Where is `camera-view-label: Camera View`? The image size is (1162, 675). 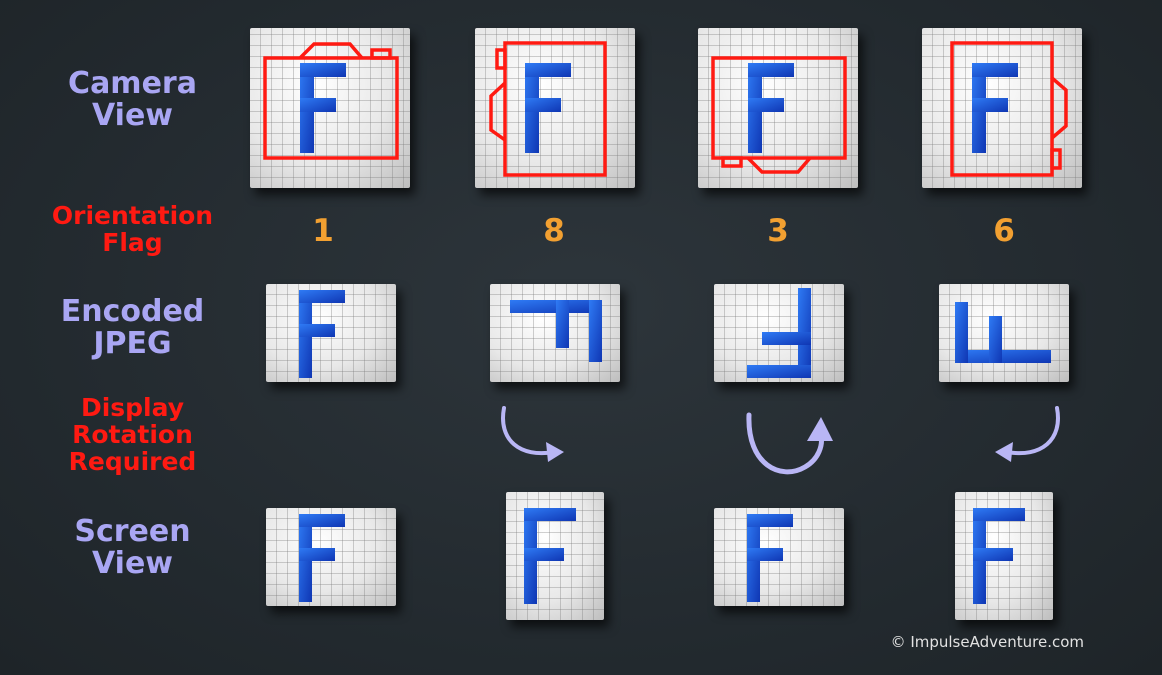 camera-view-label: Camera View is located at coordinates (132, 100).